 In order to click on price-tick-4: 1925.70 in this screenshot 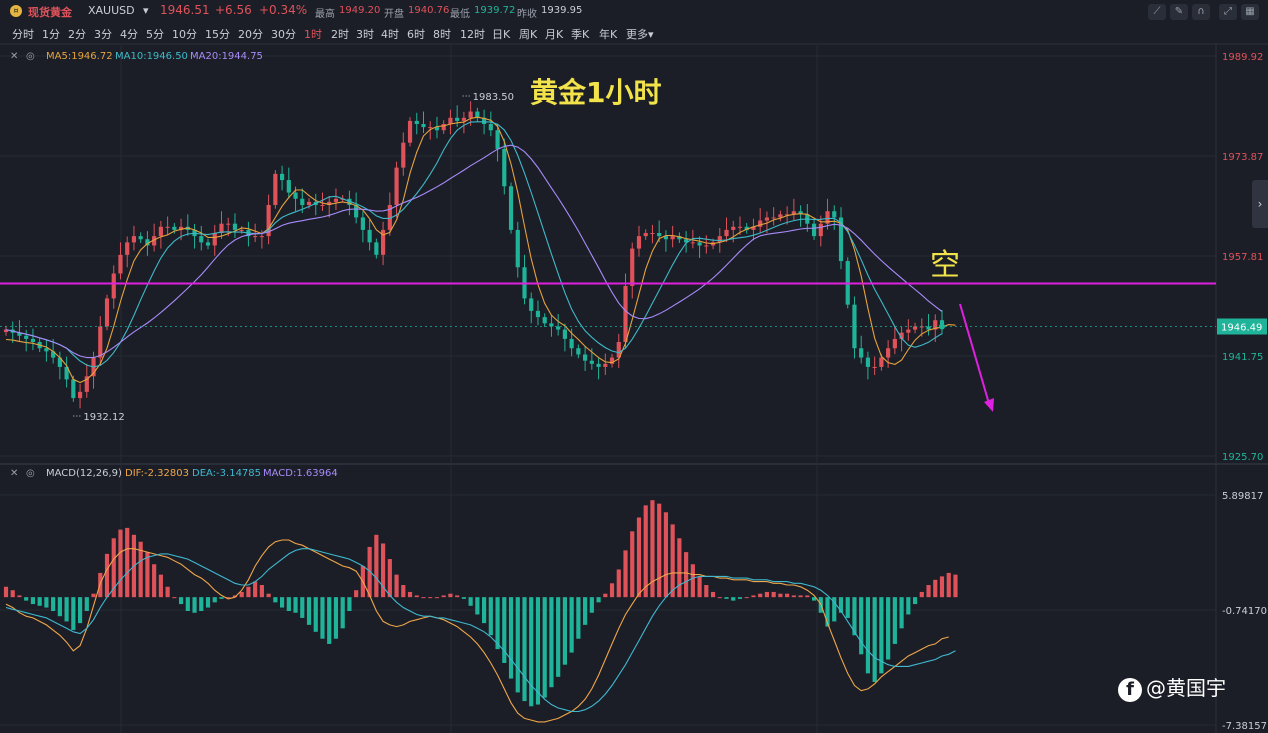, I will do `click(1242, 457)`.